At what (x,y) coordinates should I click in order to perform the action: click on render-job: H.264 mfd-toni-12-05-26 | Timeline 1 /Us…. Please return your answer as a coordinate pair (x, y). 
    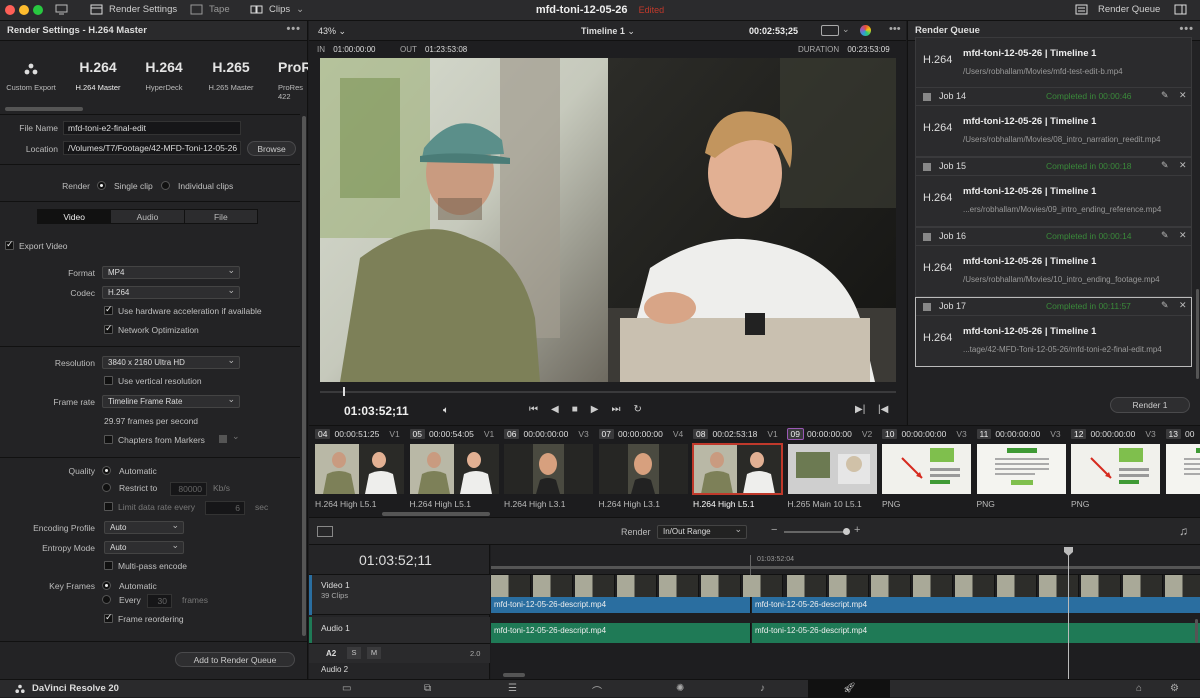
    Looking at the image, I should click on (1053, 63).